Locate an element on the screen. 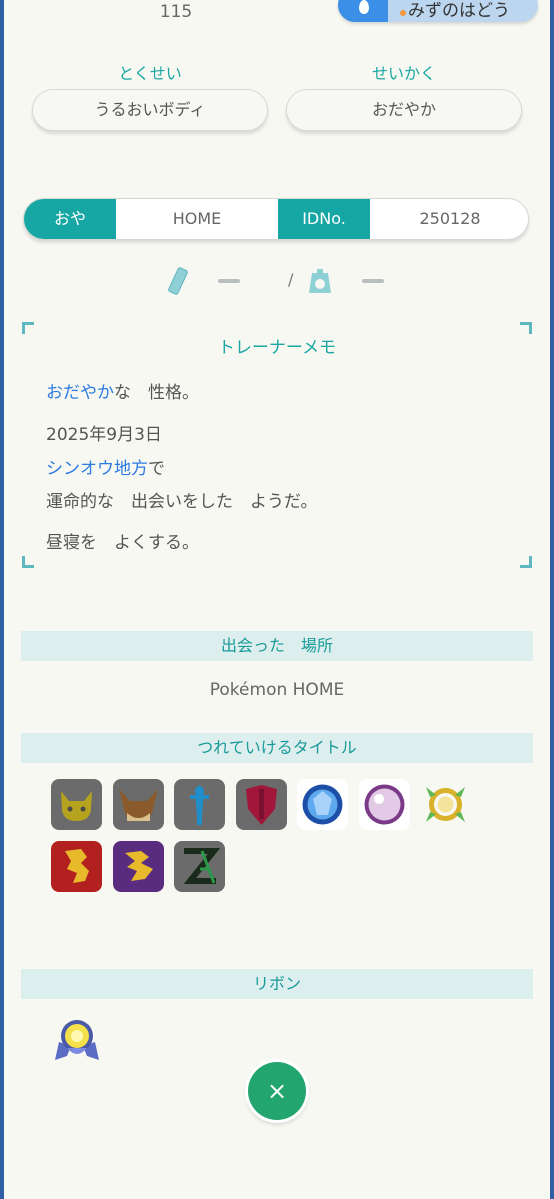  met-location-header: 出会った 場所 is located at coordinates (277, 646).